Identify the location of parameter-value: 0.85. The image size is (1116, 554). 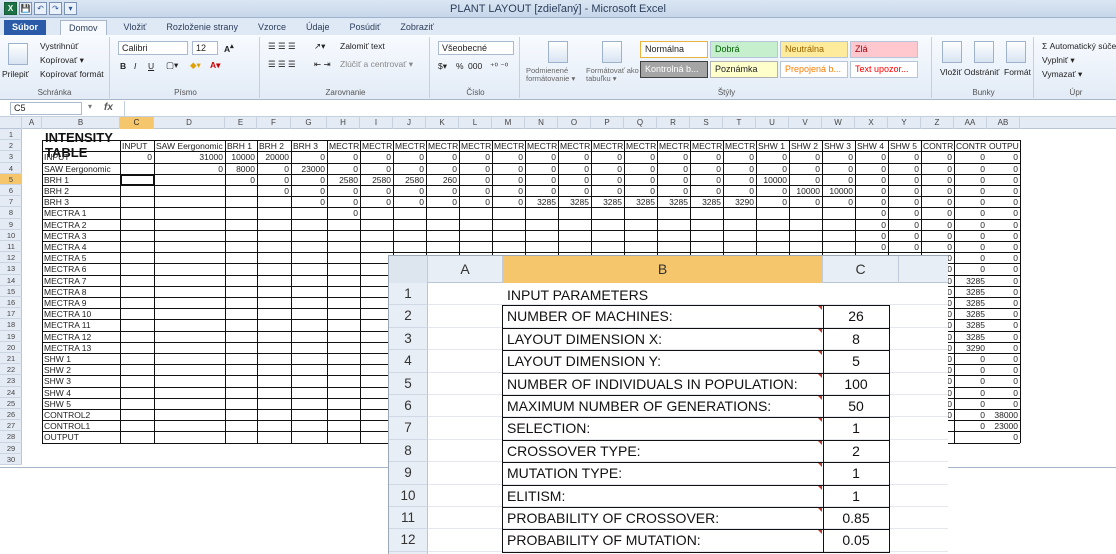
(856, 518).